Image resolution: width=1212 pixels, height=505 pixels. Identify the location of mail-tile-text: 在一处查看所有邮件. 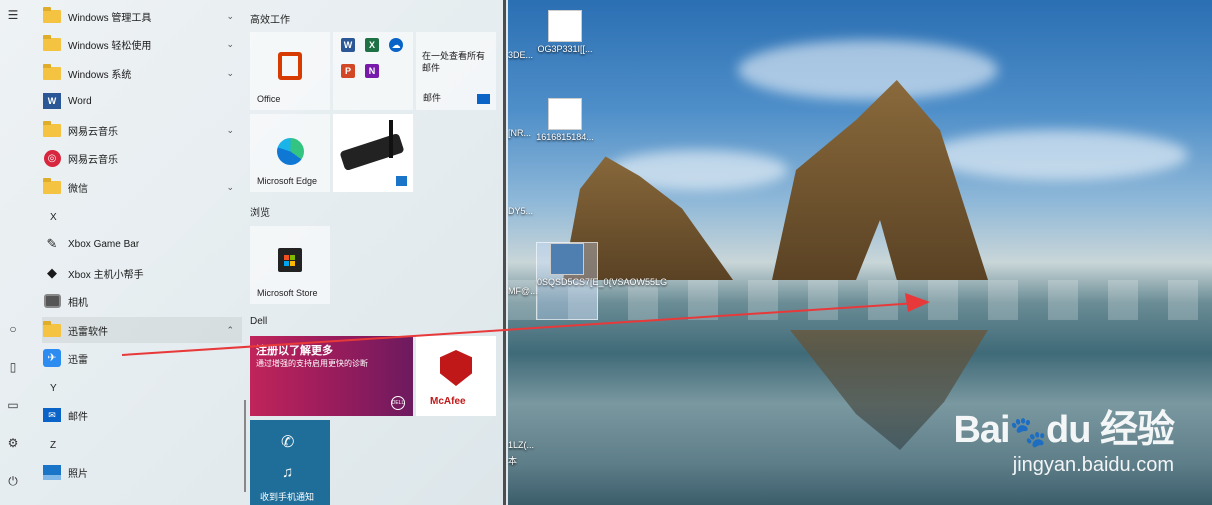
(454, 62).